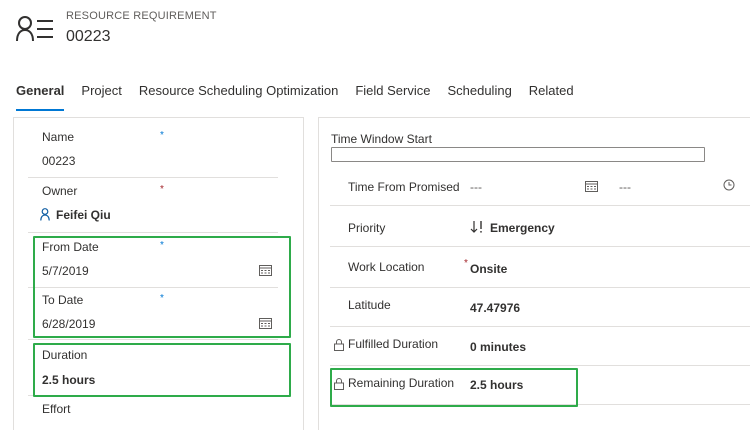  Describe the element at coordinates (729, 185) in the screenshot. I see `clock-icon` at that location.